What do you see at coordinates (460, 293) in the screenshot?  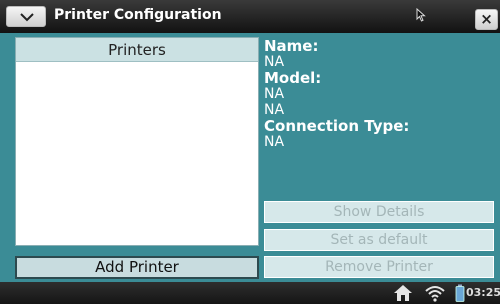 I see `battery-icon` at bounding box center [460, 293].